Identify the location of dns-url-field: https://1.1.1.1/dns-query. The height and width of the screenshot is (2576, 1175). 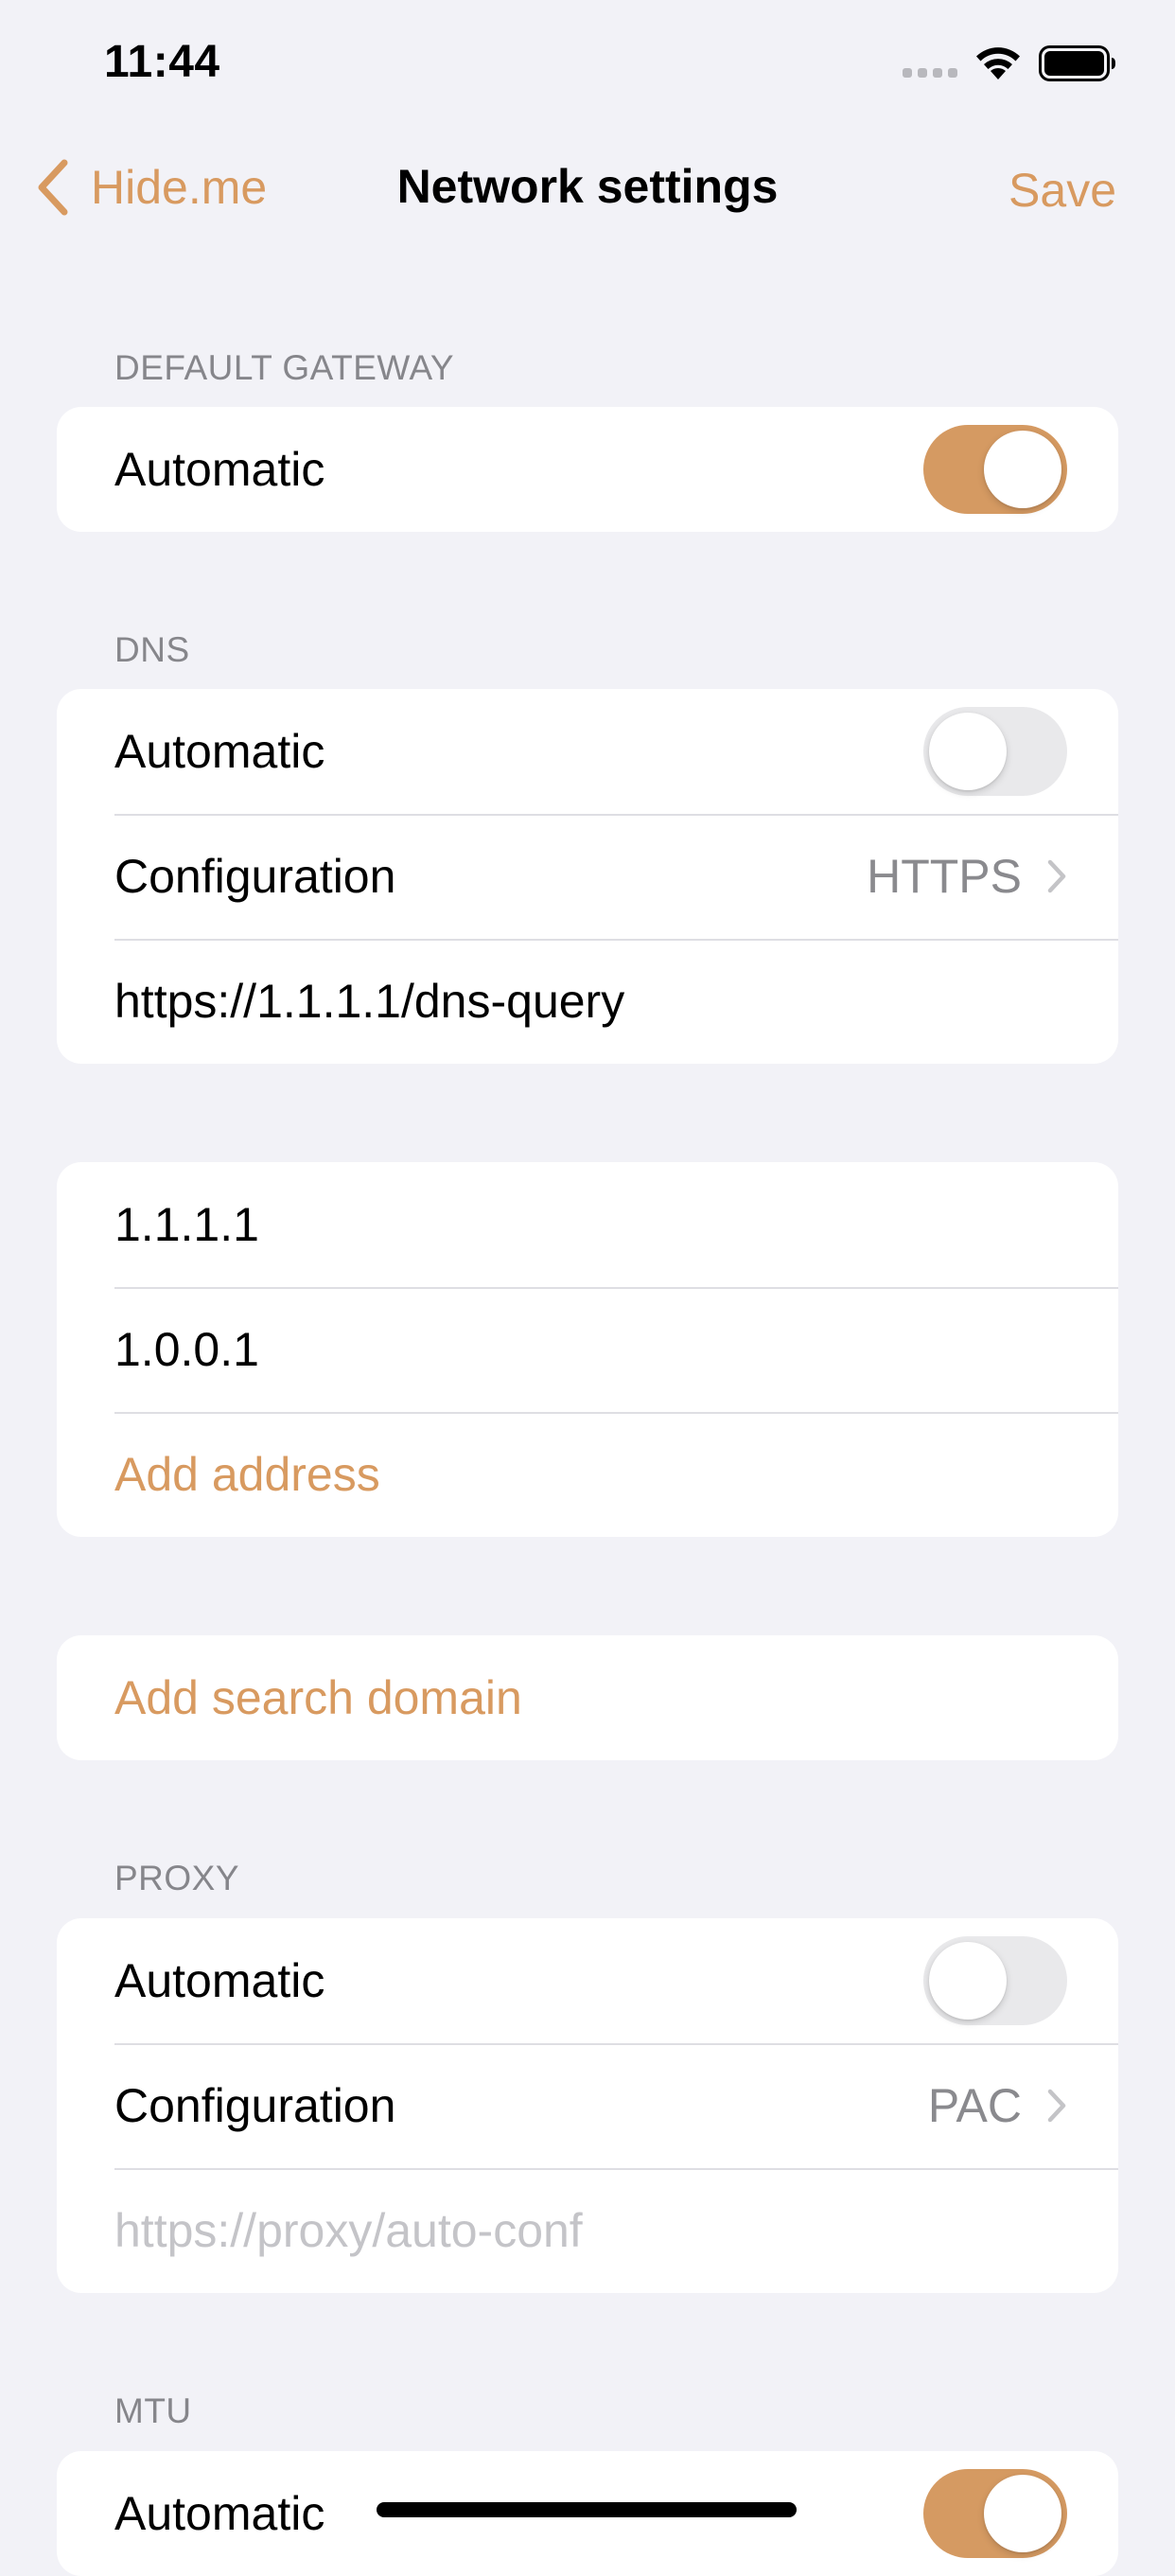
(587, 1001).